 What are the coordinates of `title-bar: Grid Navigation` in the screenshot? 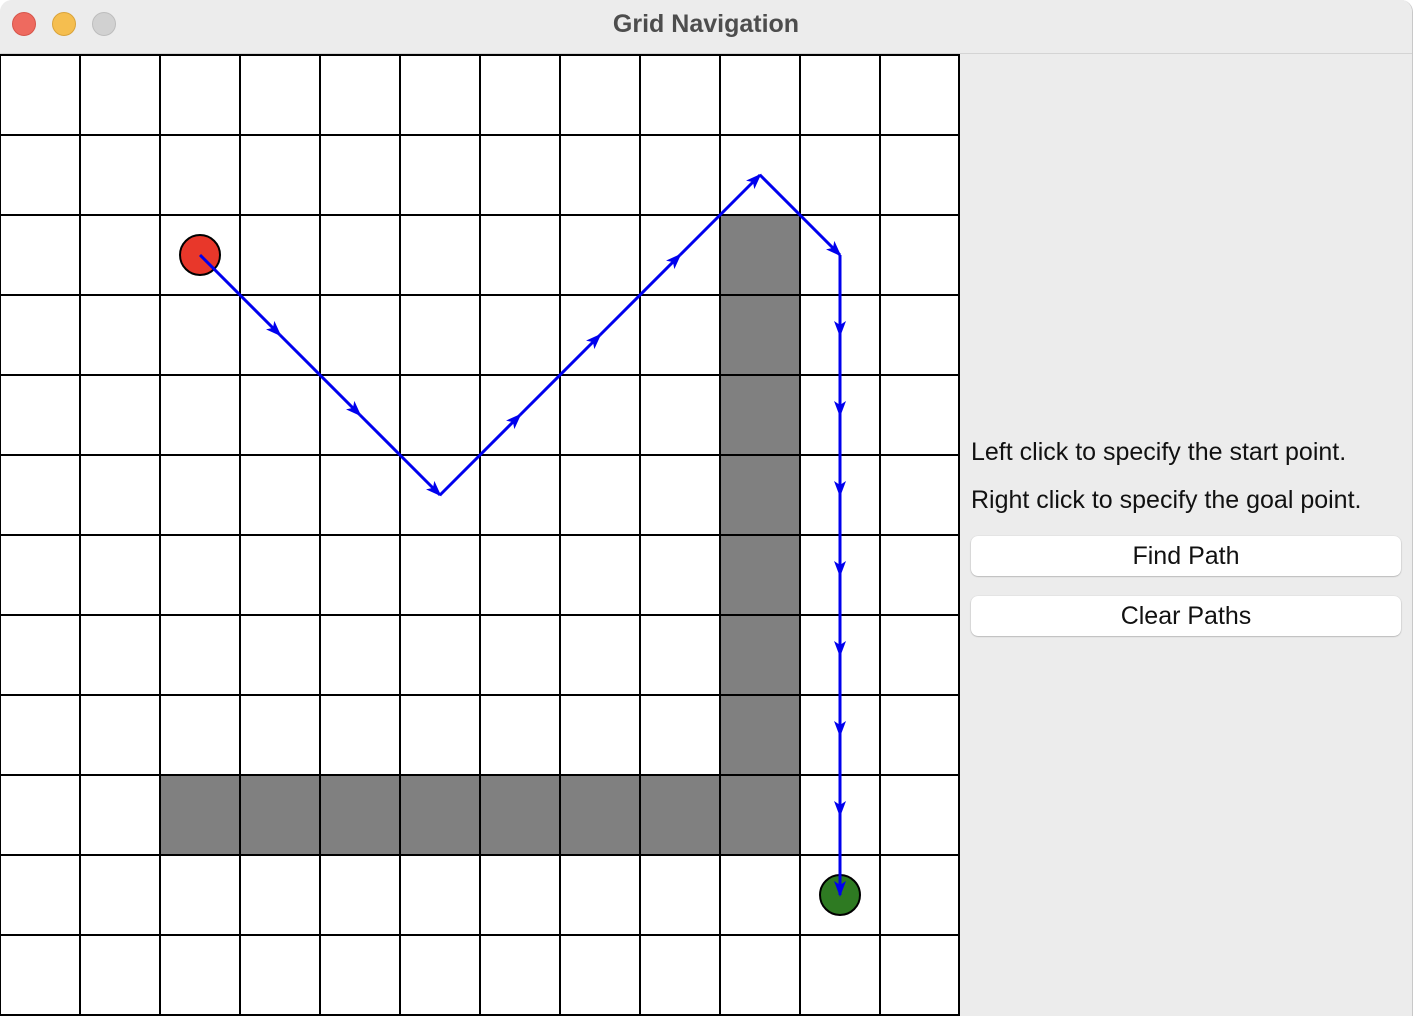 It's located at (706, 27).